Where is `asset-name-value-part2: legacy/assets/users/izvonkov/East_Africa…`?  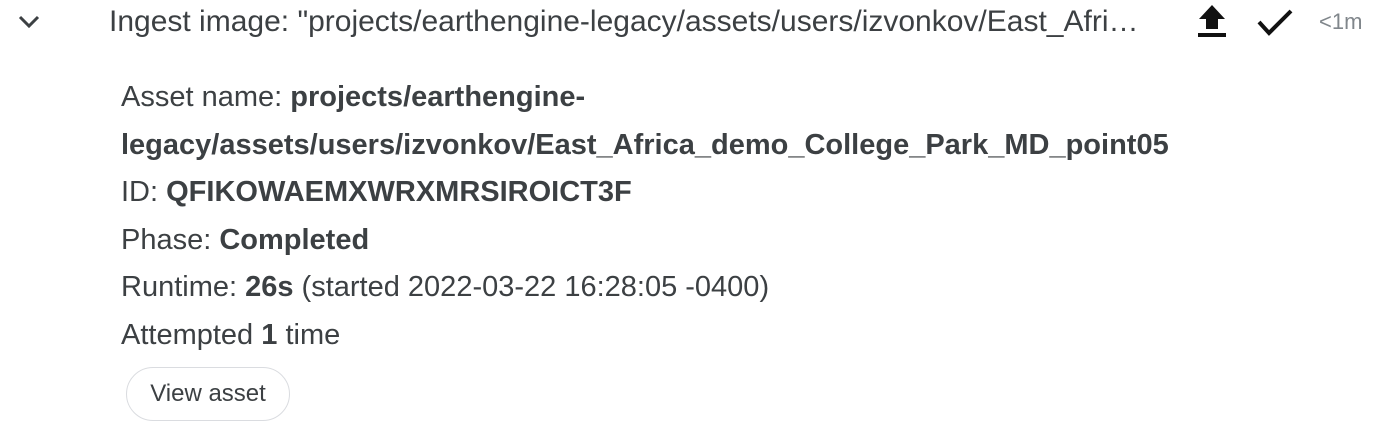 asset-name-value-part2: legacy/assets/users/izvonkov/East_Africa… is located at coordinates (645, 144).